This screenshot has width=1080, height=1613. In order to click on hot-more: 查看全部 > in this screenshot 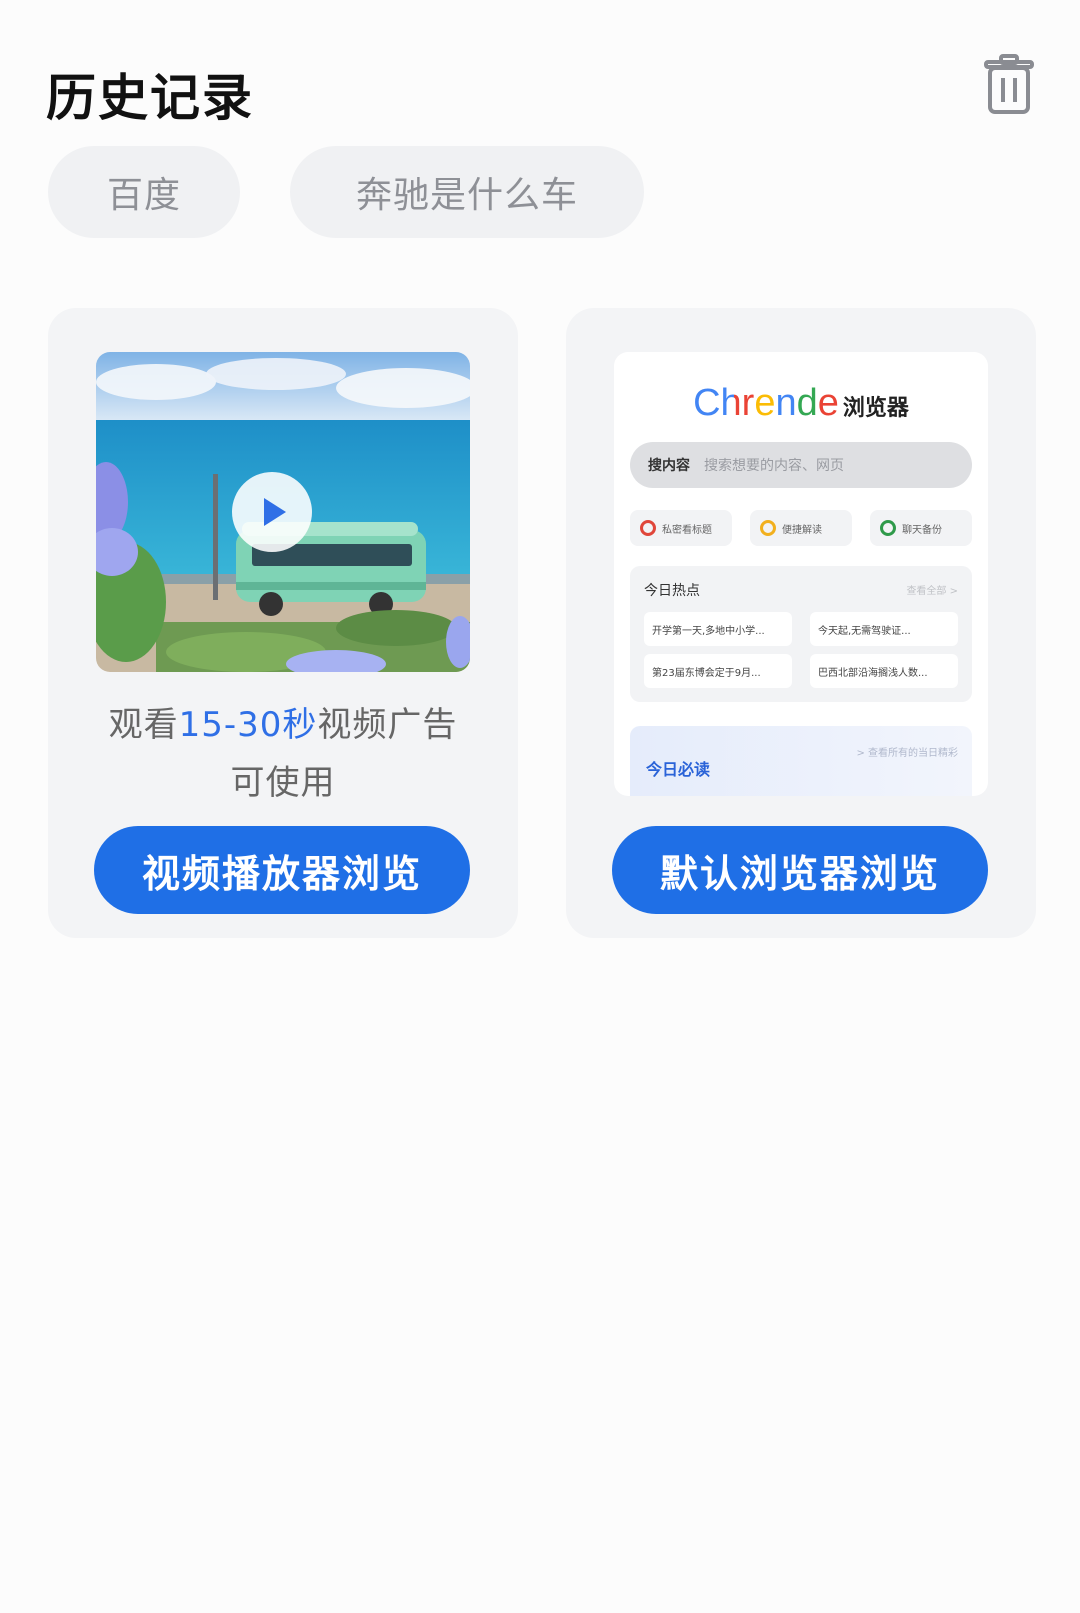, I will do `click(932, 591)`.